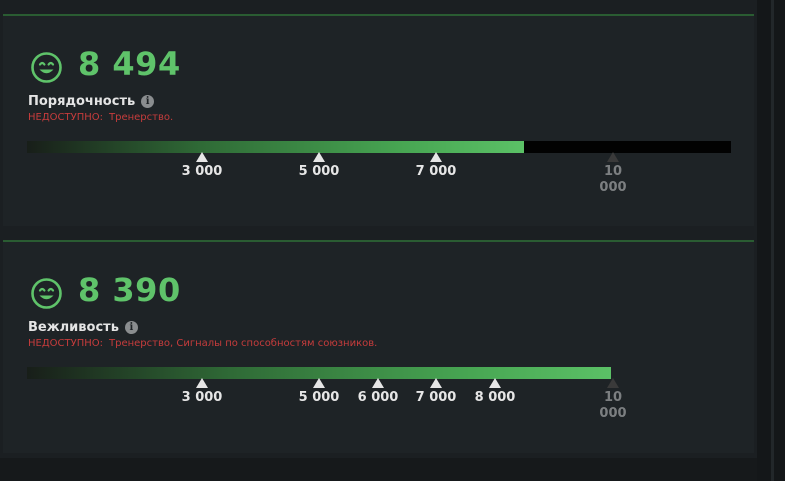  I want to click on threshold-label: 7 000, so click(436, 171).